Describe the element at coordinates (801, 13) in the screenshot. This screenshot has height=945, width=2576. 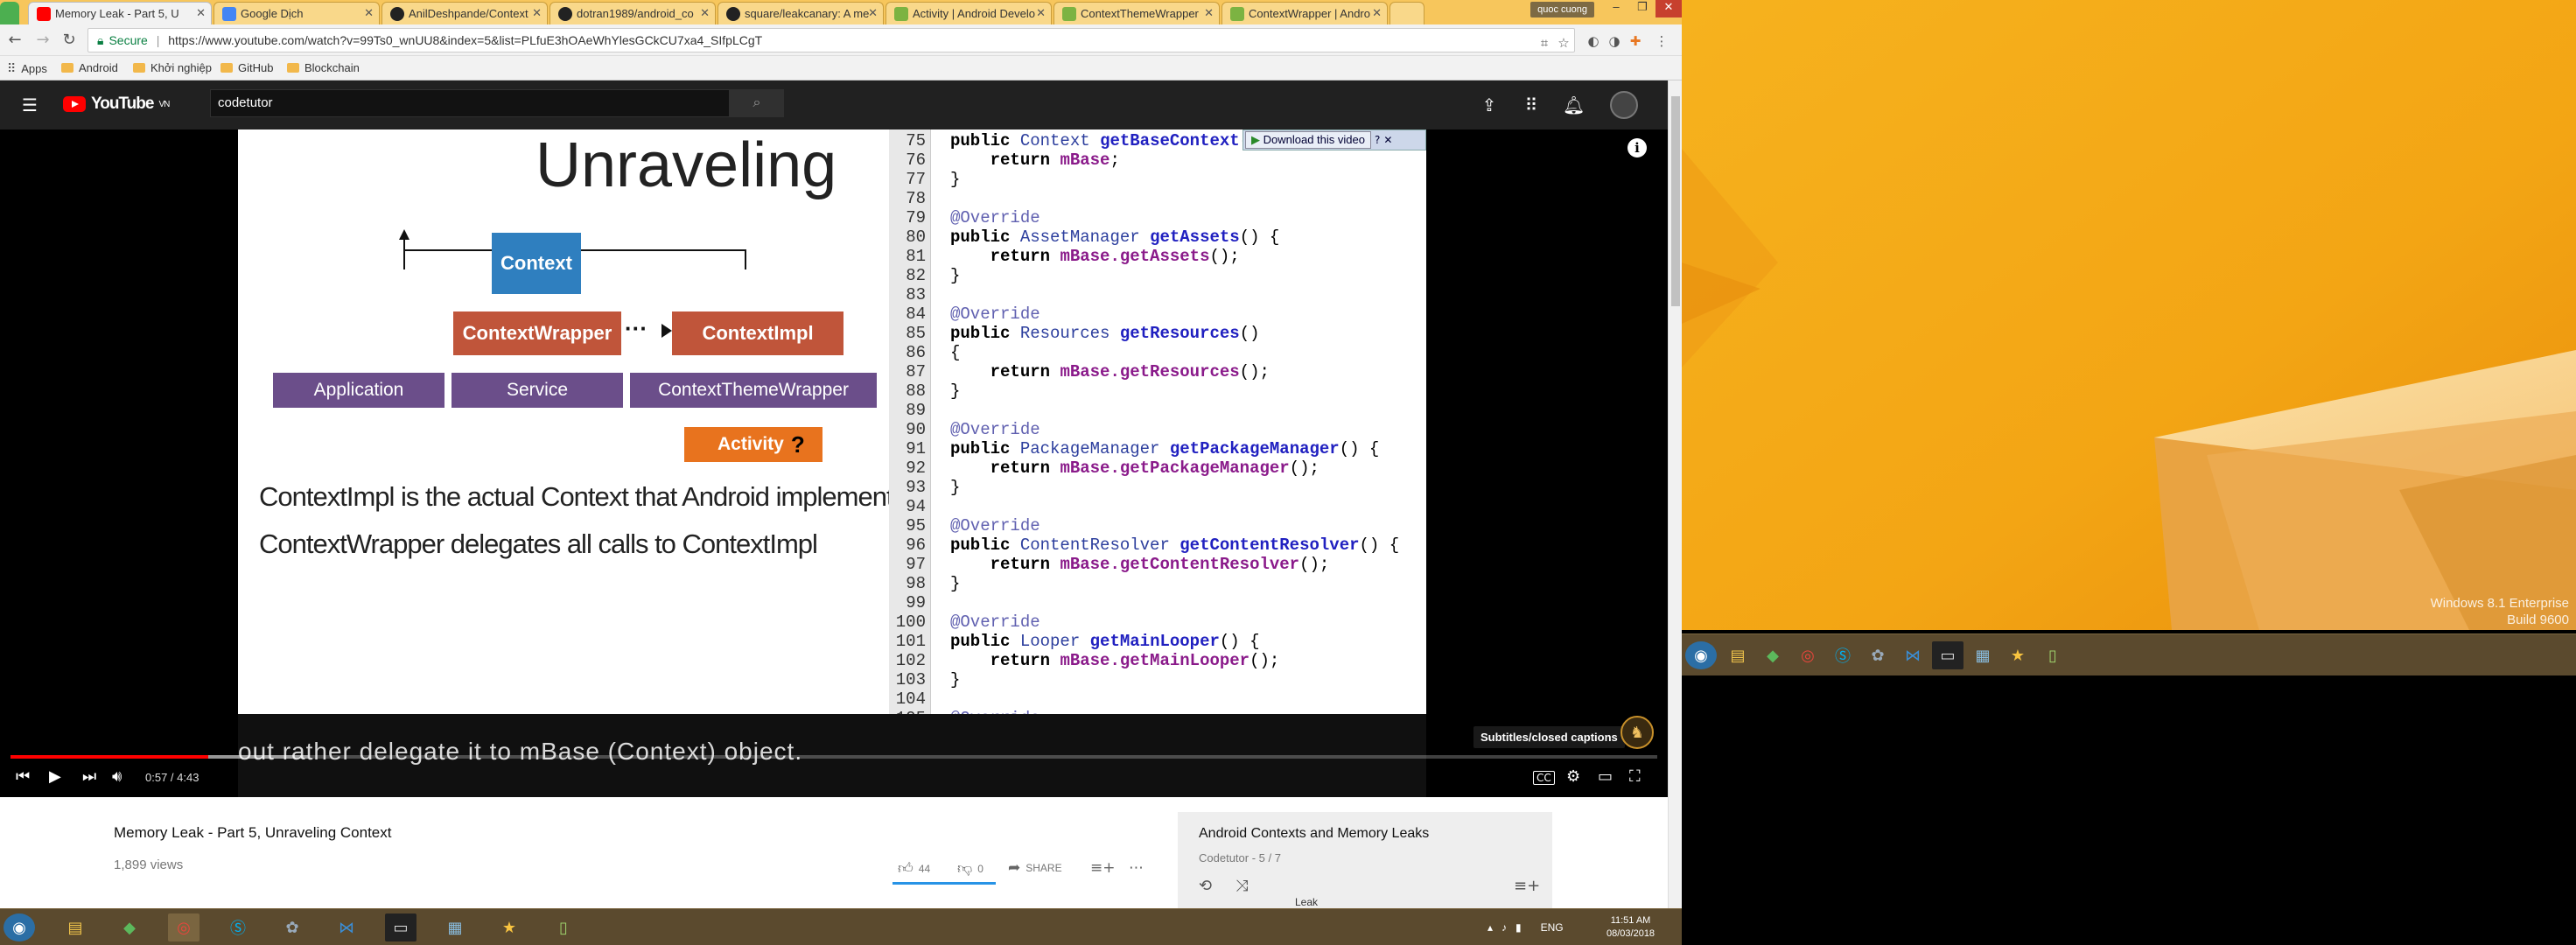
I see `tab-leakcanary: square/leakcanary: A me ✕` at that location.